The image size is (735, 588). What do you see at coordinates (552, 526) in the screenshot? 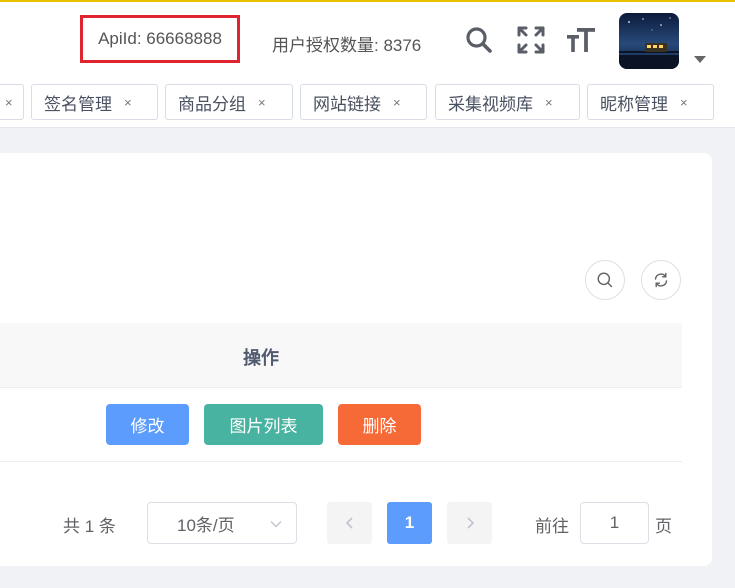
I see `goto-label: 前往` at bounding box center [552, 526].